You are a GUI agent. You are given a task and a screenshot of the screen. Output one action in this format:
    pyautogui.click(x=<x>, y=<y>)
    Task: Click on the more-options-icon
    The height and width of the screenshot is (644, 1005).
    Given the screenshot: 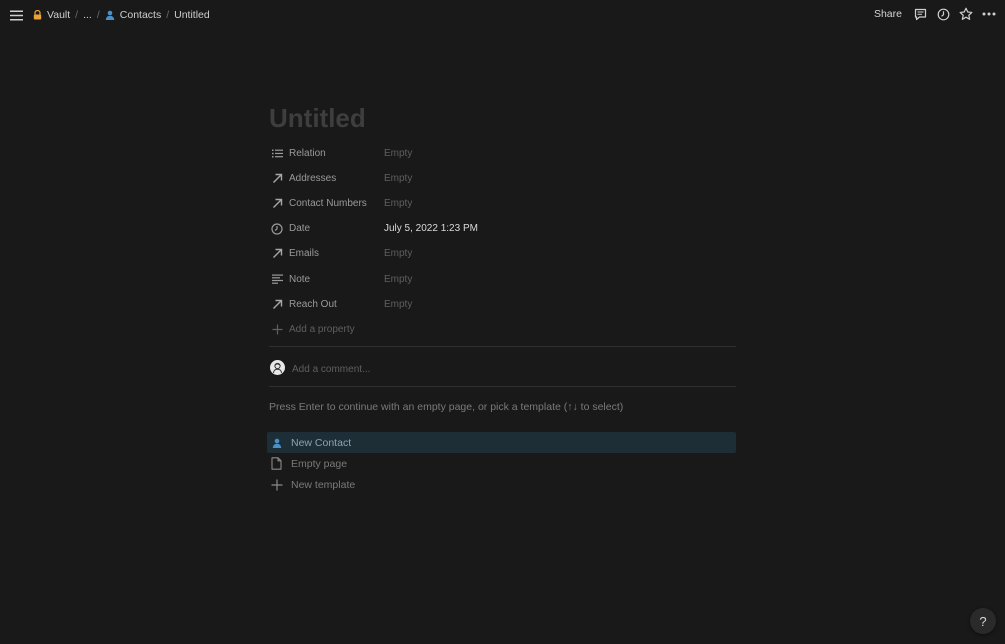 What is the action you would take?
    pyautogui.click(x=989, y=14)
    